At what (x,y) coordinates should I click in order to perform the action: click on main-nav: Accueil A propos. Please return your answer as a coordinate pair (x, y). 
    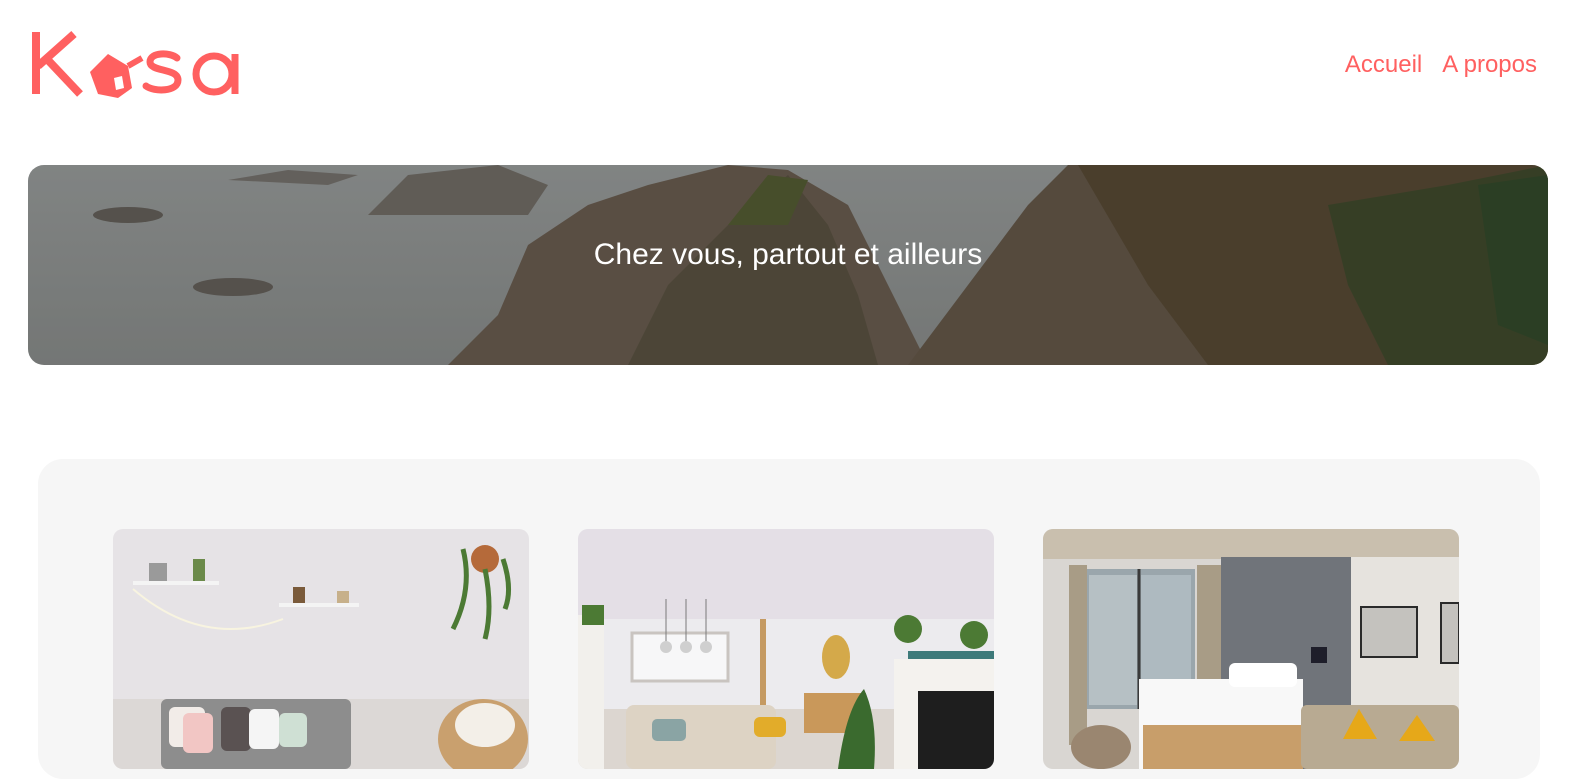
    Looking at the image, I should click on (1441, 65).